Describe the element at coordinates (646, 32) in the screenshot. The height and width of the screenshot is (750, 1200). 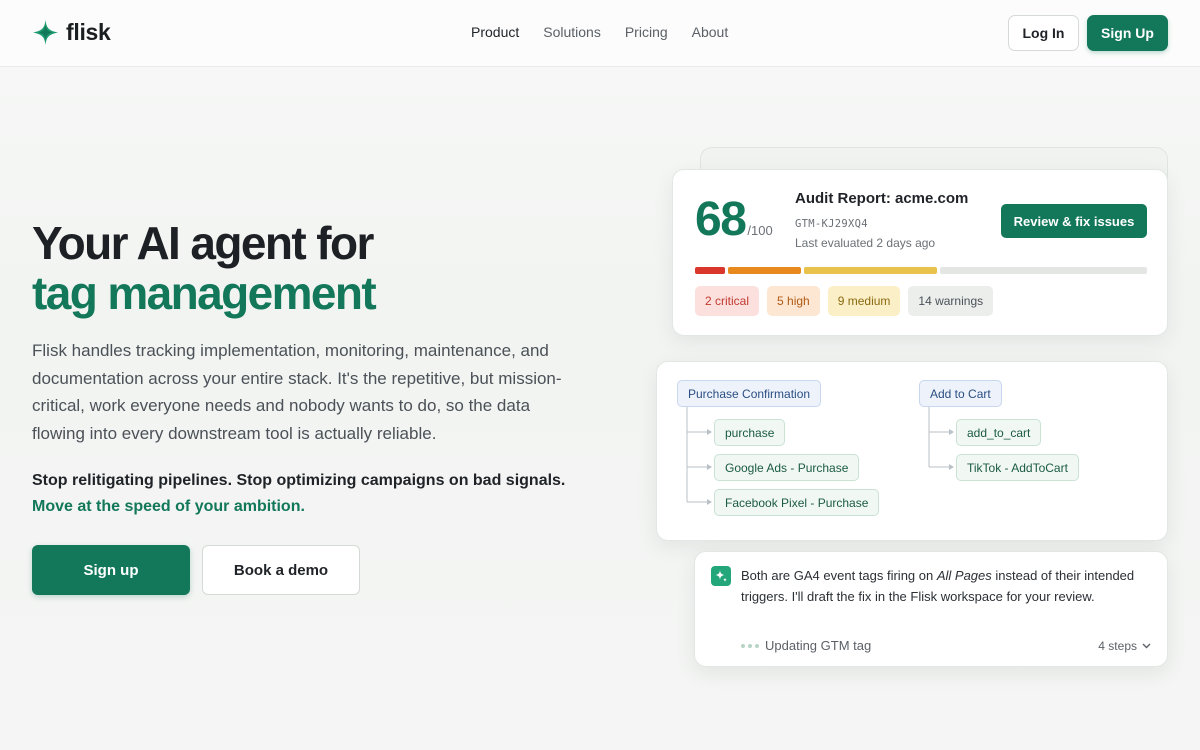
I see `nav-item-pricing: Pricing` at that location.